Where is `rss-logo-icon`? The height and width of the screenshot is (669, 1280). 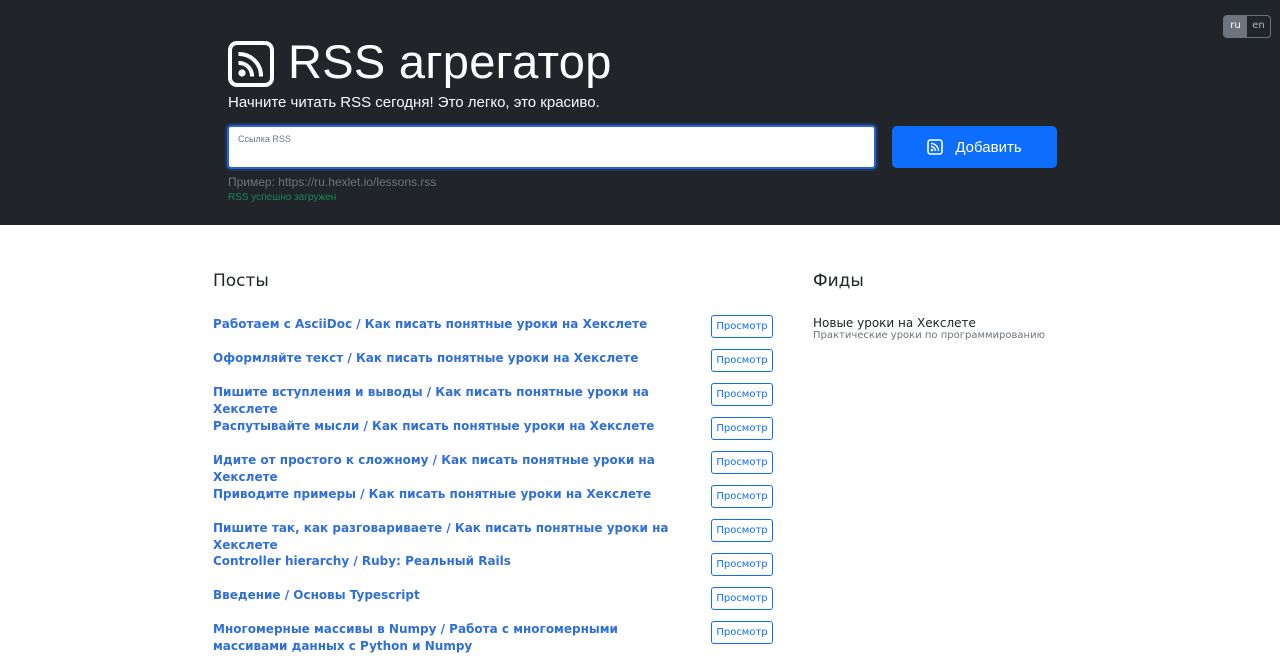
rss-logo-icon is located at coordinates (251, 64).